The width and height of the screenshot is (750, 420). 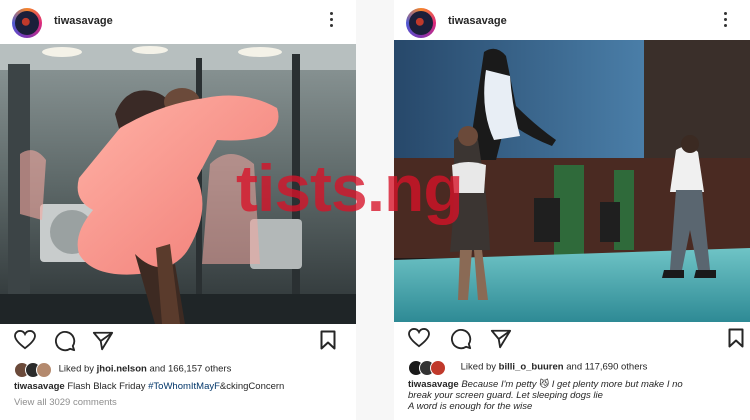 I want to click on caption-hashtag: #ToWhomItMayF, so click(x=184, y=386).